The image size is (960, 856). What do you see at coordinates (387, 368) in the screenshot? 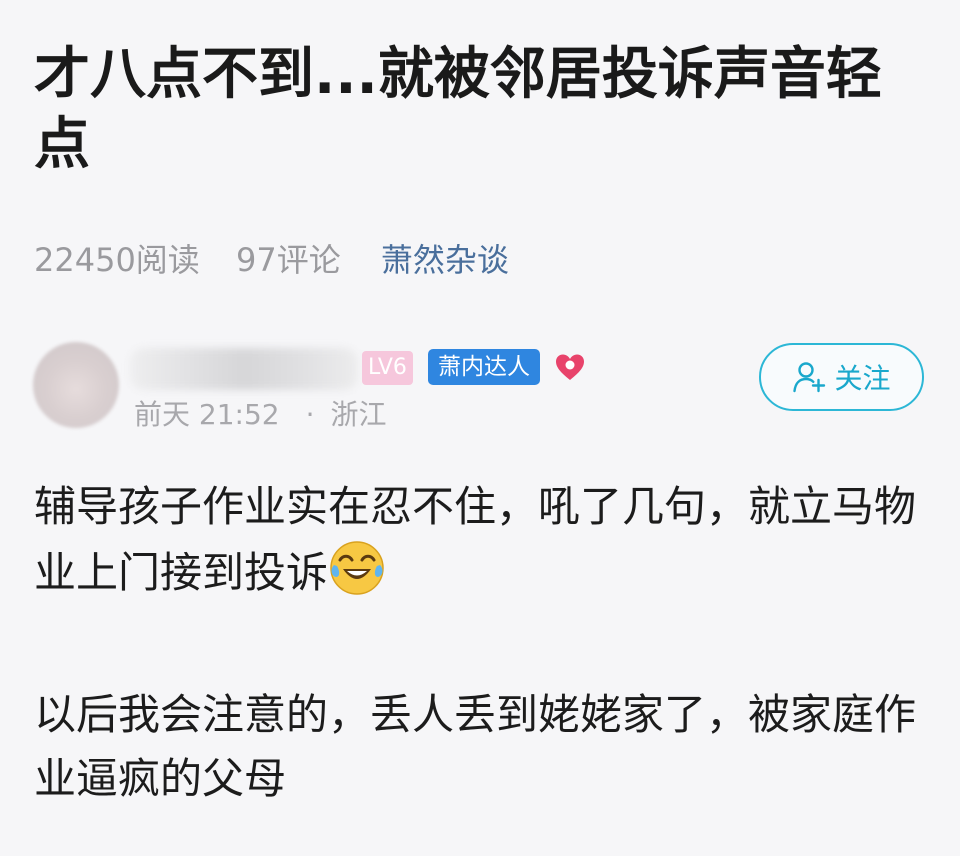
I see `level-badge: LV6` at bounding box center [387, 368].